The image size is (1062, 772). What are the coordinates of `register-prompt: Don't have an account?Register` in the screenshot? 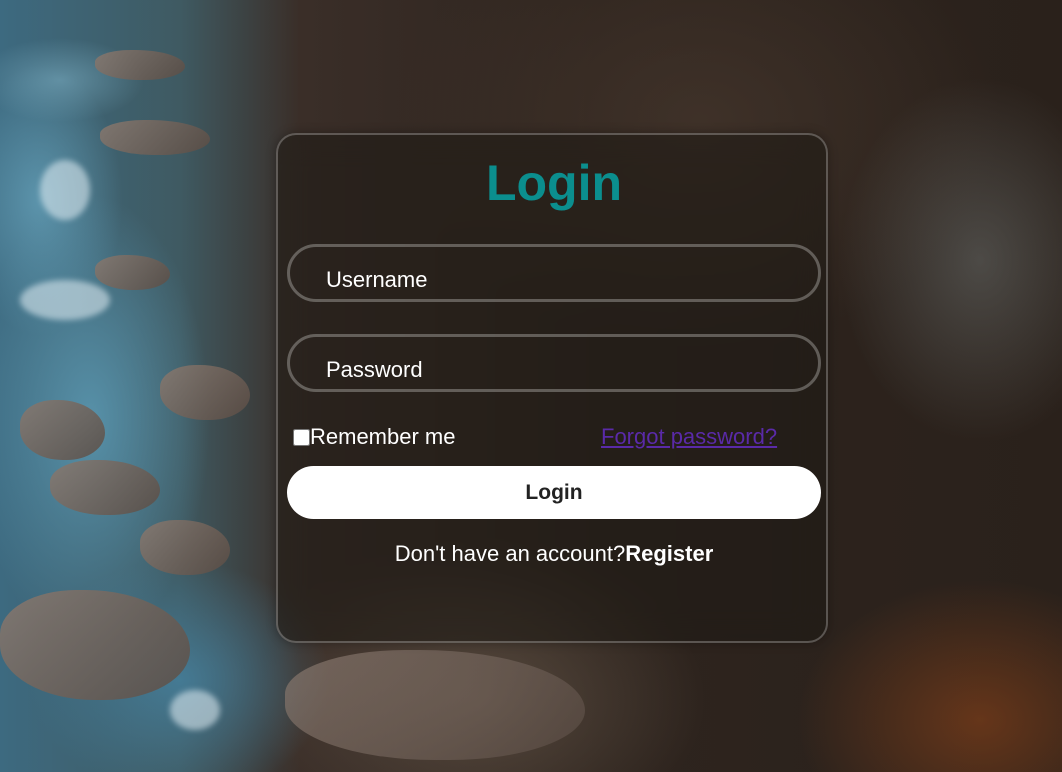 It's located at (554, 554).